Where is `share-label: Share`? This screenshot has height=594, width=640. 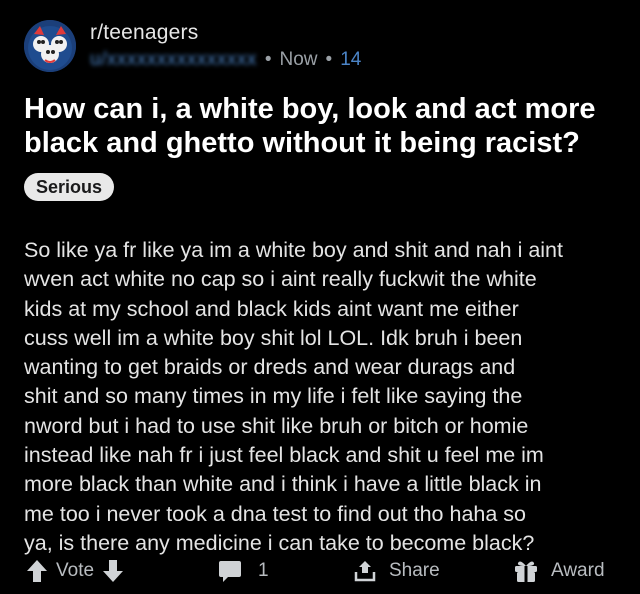
share-label: Share is located at coordinates (414, 570).